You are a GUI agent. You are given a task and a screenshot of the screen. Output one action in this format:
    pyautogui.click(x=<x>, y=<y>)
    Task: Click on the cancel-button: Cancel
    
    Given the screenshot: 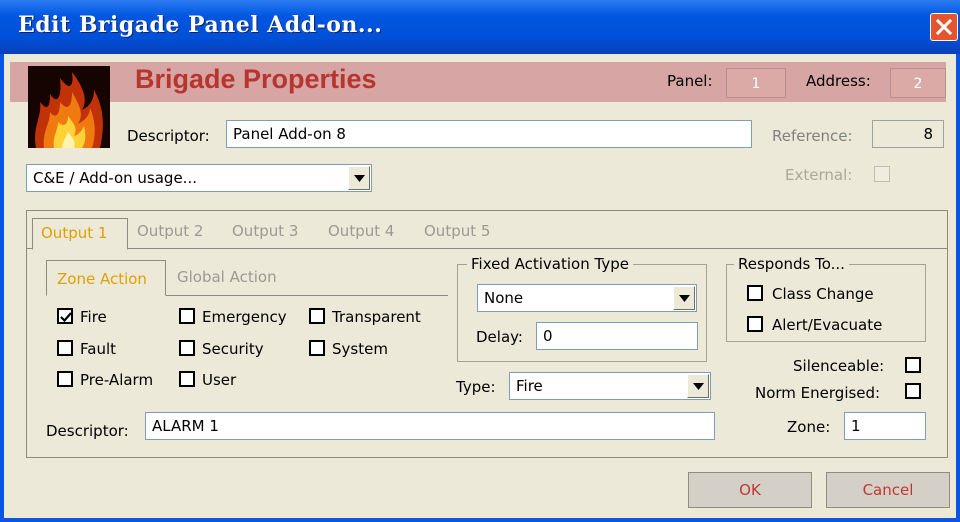 What is the action you would take?
    pyautogui.click(x=888, y=490)
    